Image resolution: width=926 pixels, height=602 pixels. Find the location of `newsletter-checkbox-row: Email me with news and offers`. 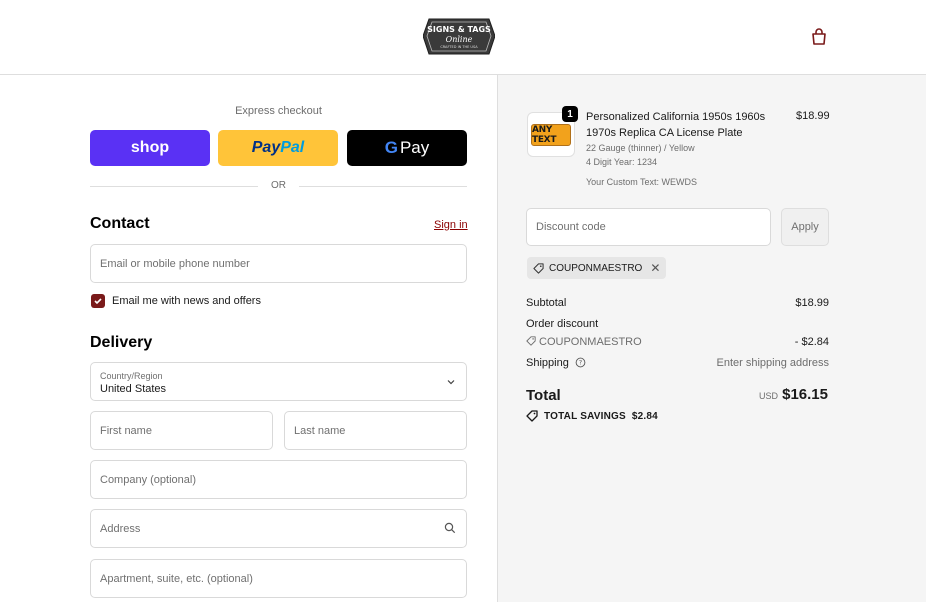

newsletter-checkbox-row: Email me with news and offers is located at coordinates (176, 301).